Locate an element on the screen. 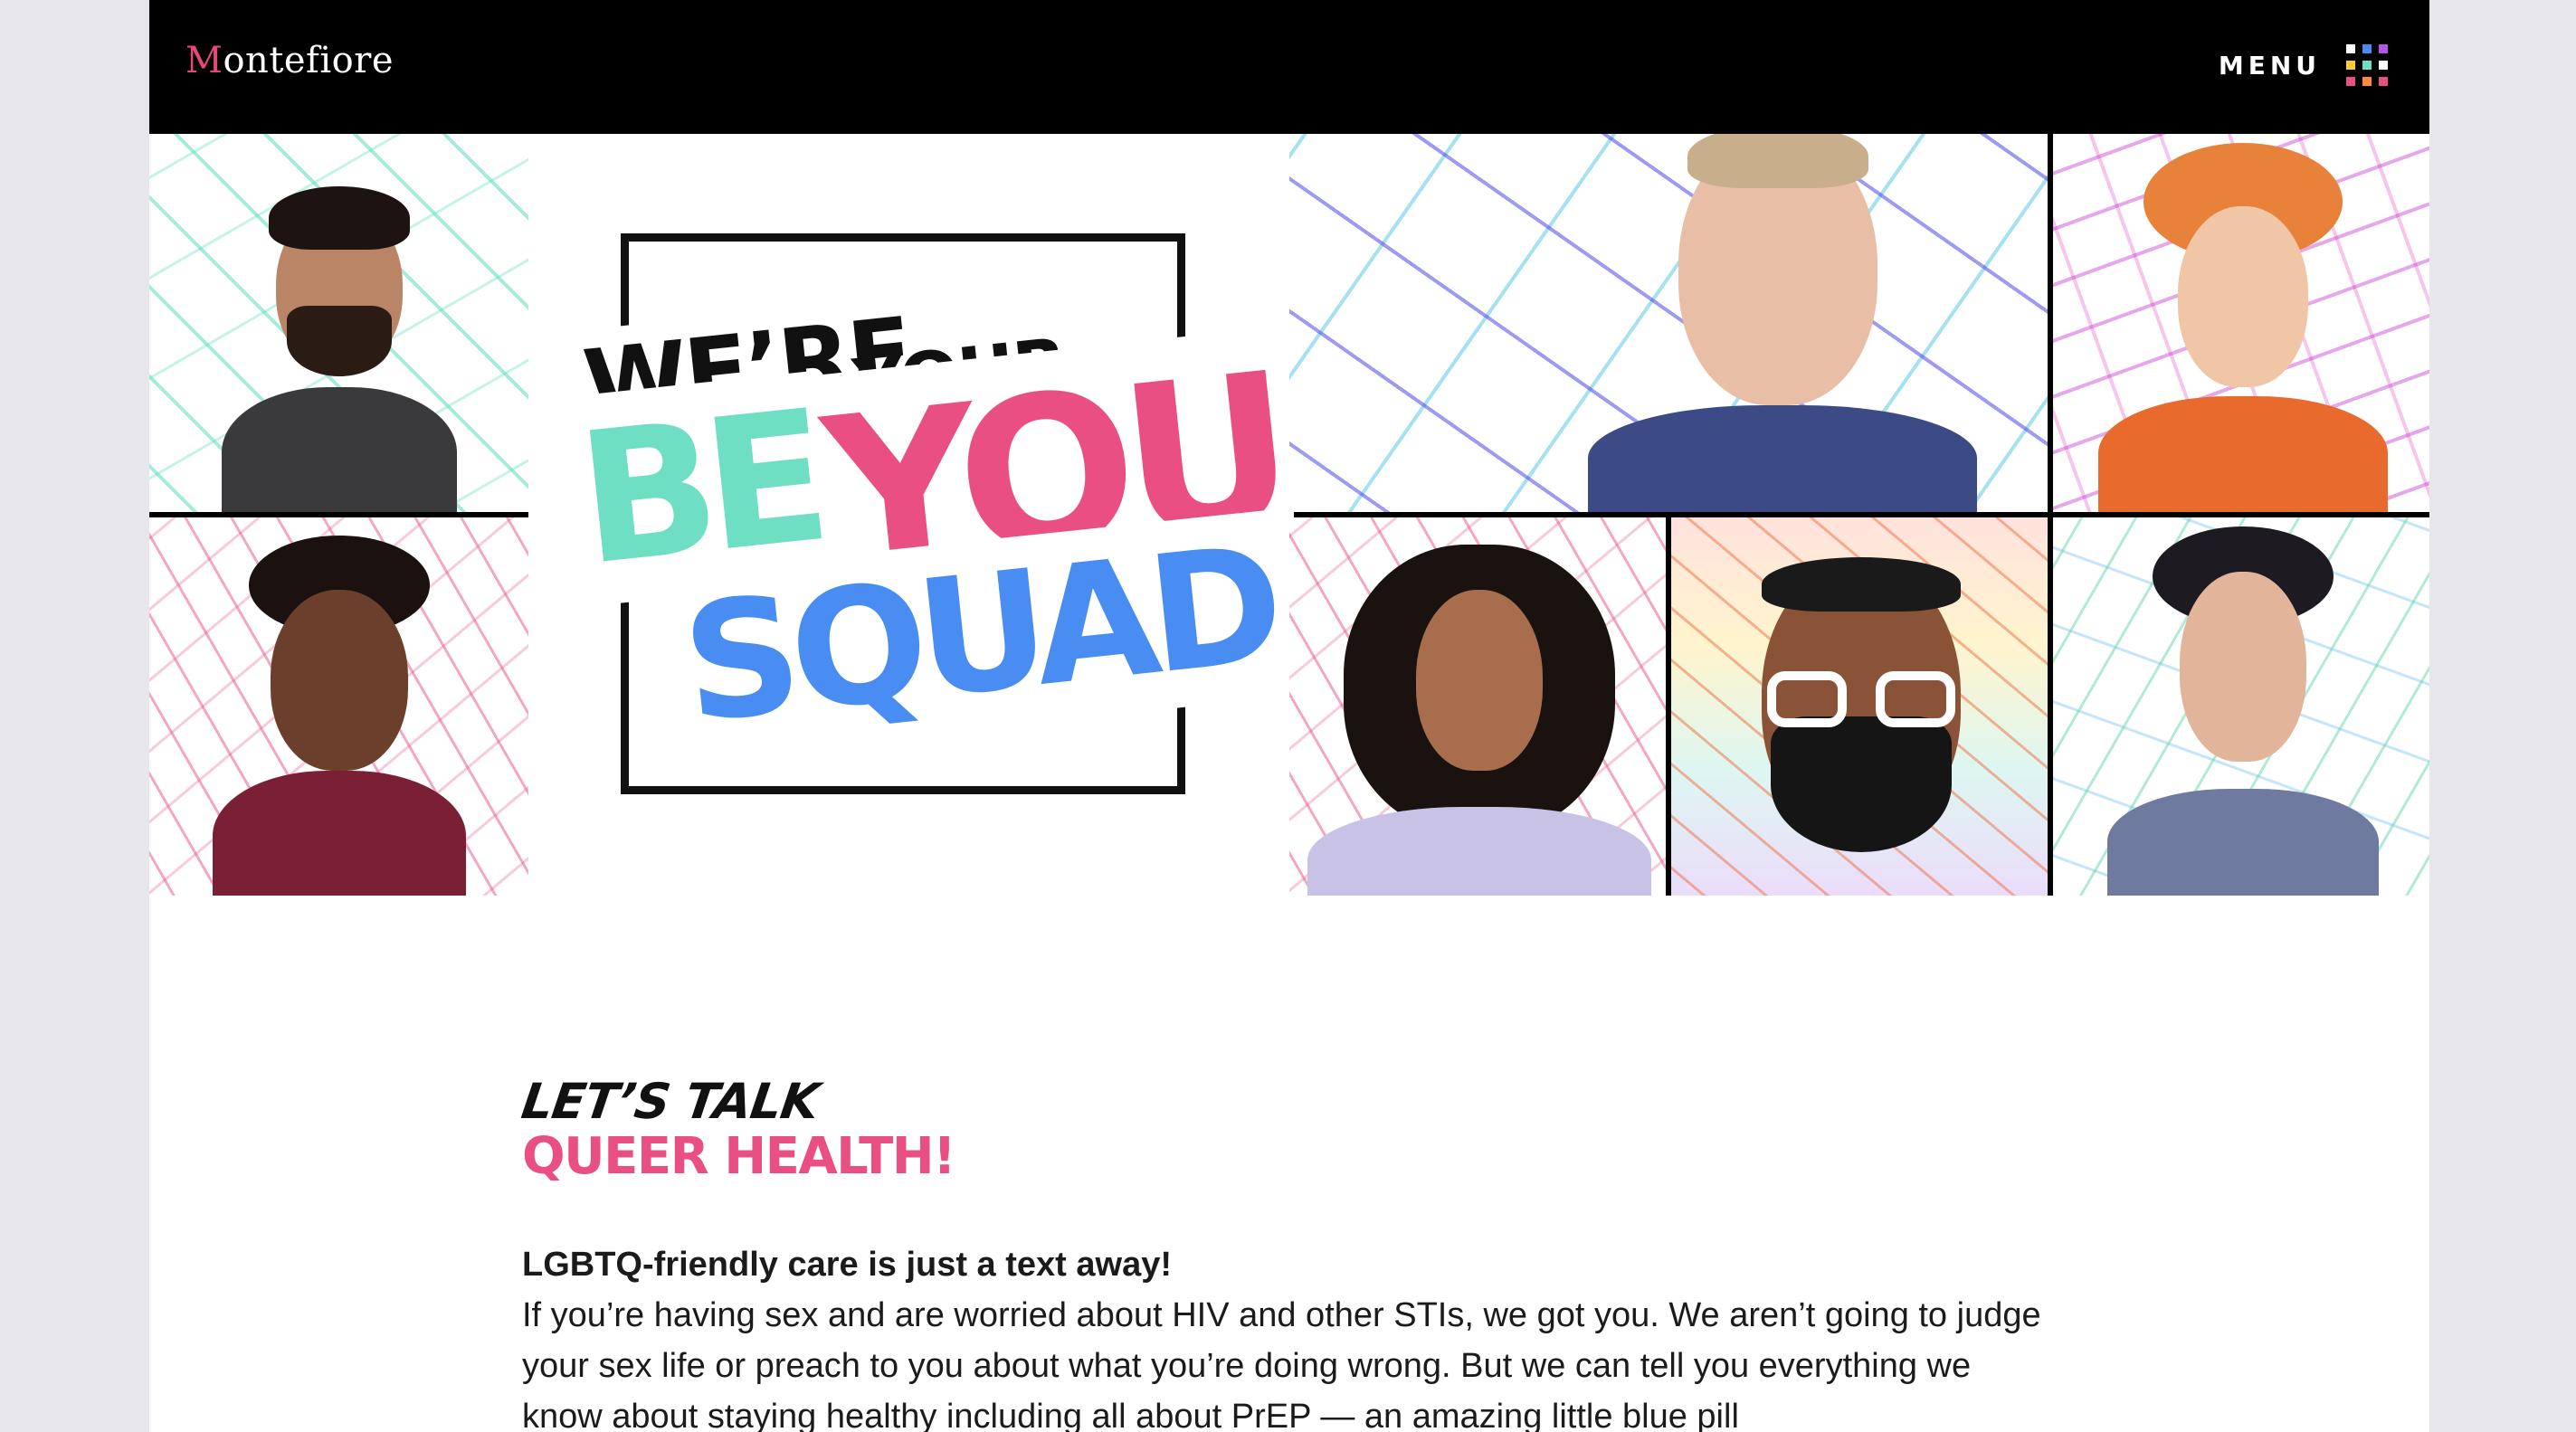  menu-label: MENU is located at coordinates (2269, 65).